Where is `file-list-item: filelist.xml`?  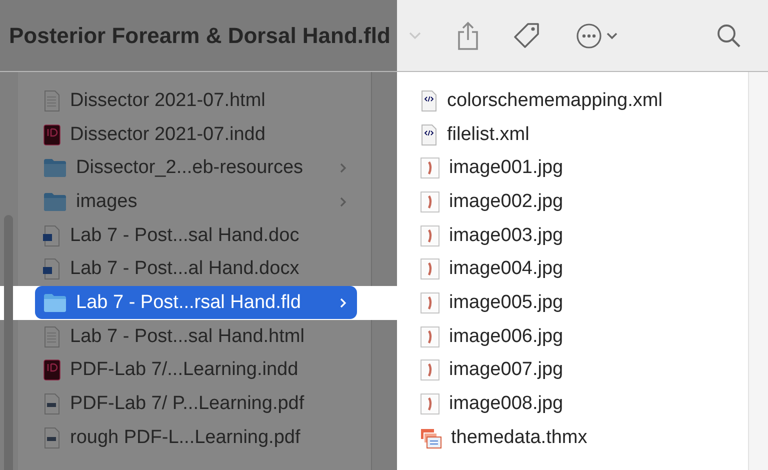 file-list-item: filelist.xml is located at coordinates (584, 135).